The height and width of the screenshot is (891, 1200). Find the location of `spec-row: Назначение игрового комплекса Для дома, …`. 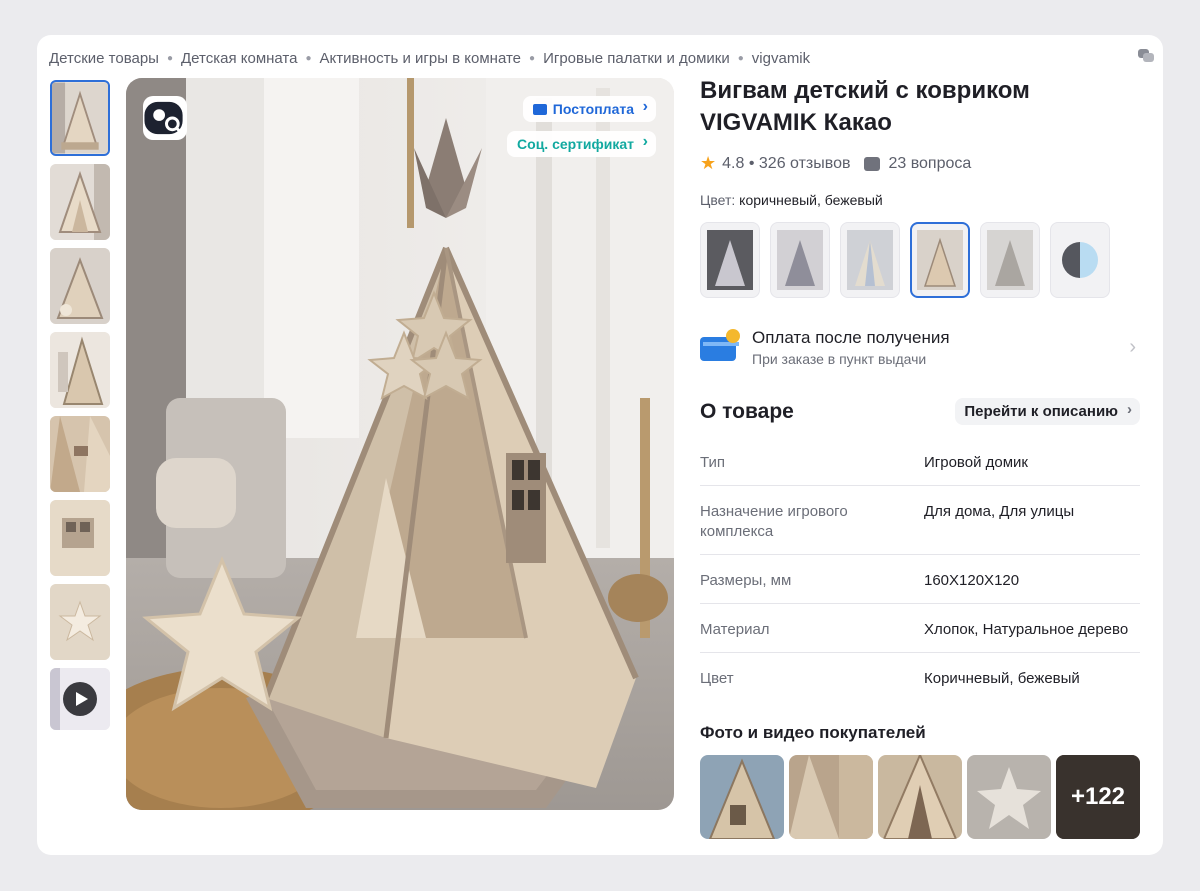

spec-row: Назначение игрового комплекса Для дома, … is located at coordinates (920, 520).